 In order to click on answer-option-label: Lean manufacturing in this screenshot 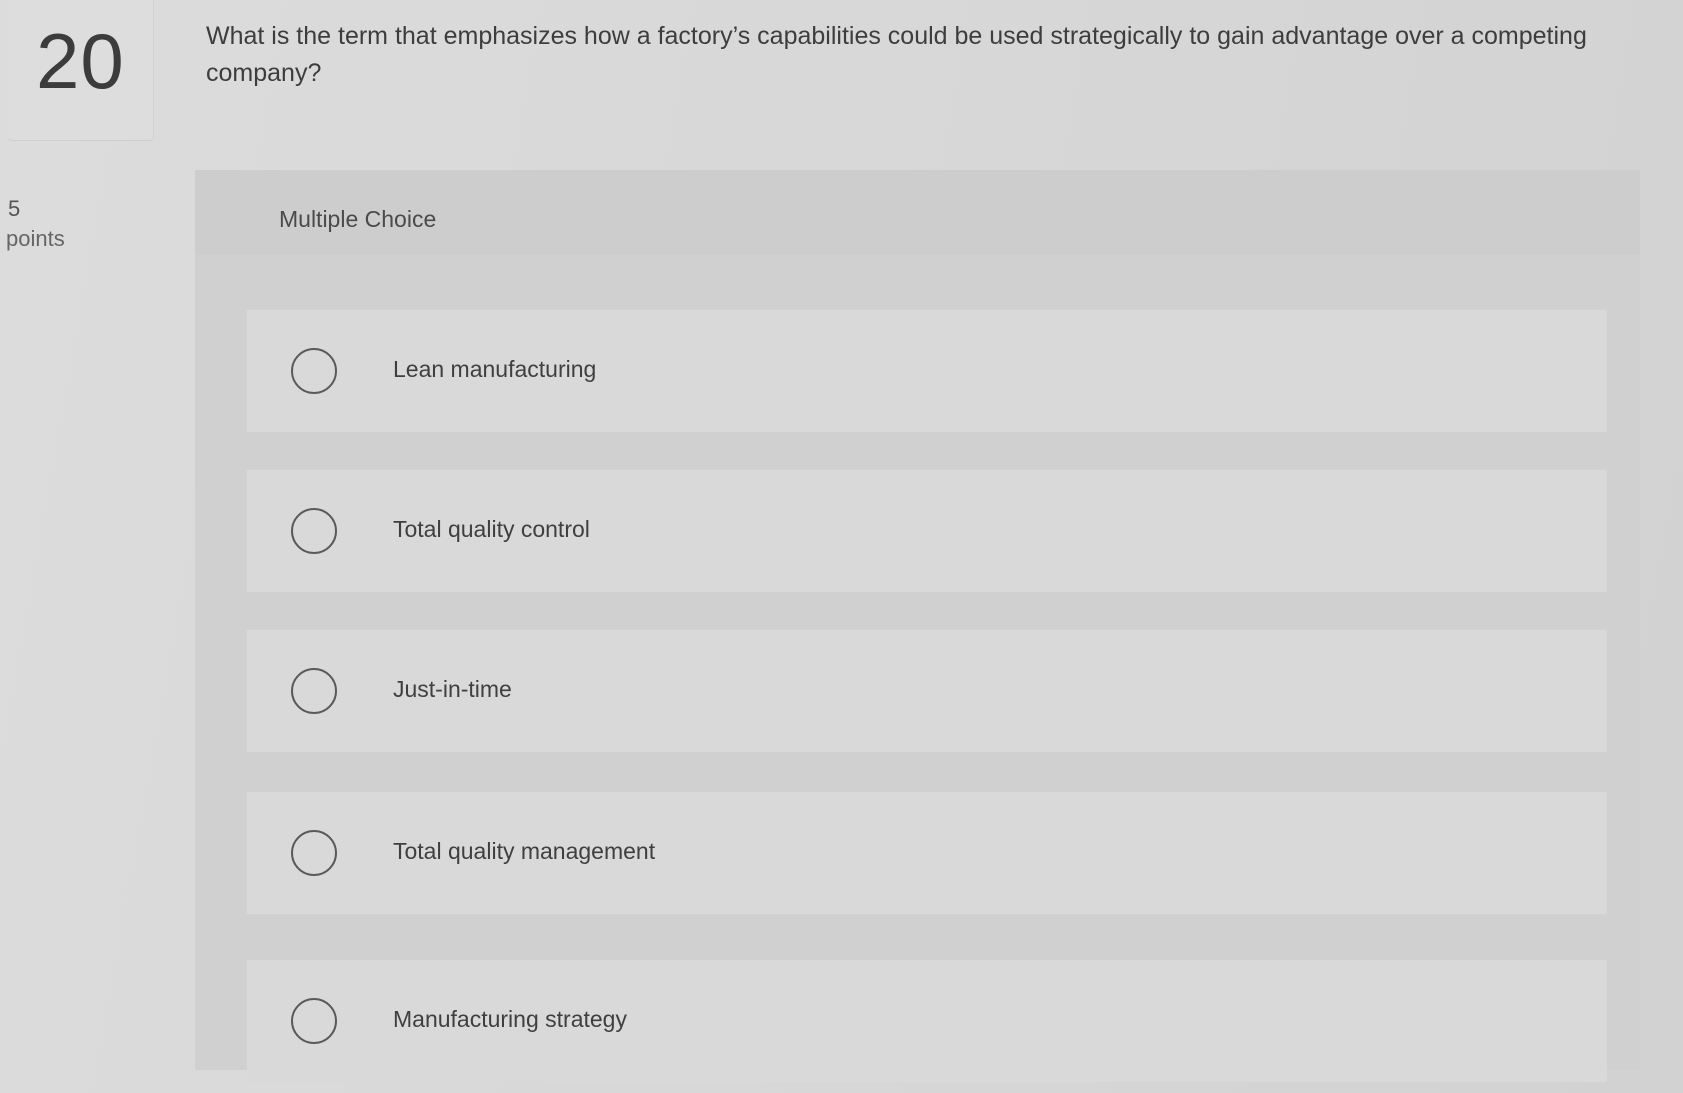, I will do `click(494, 369)`.